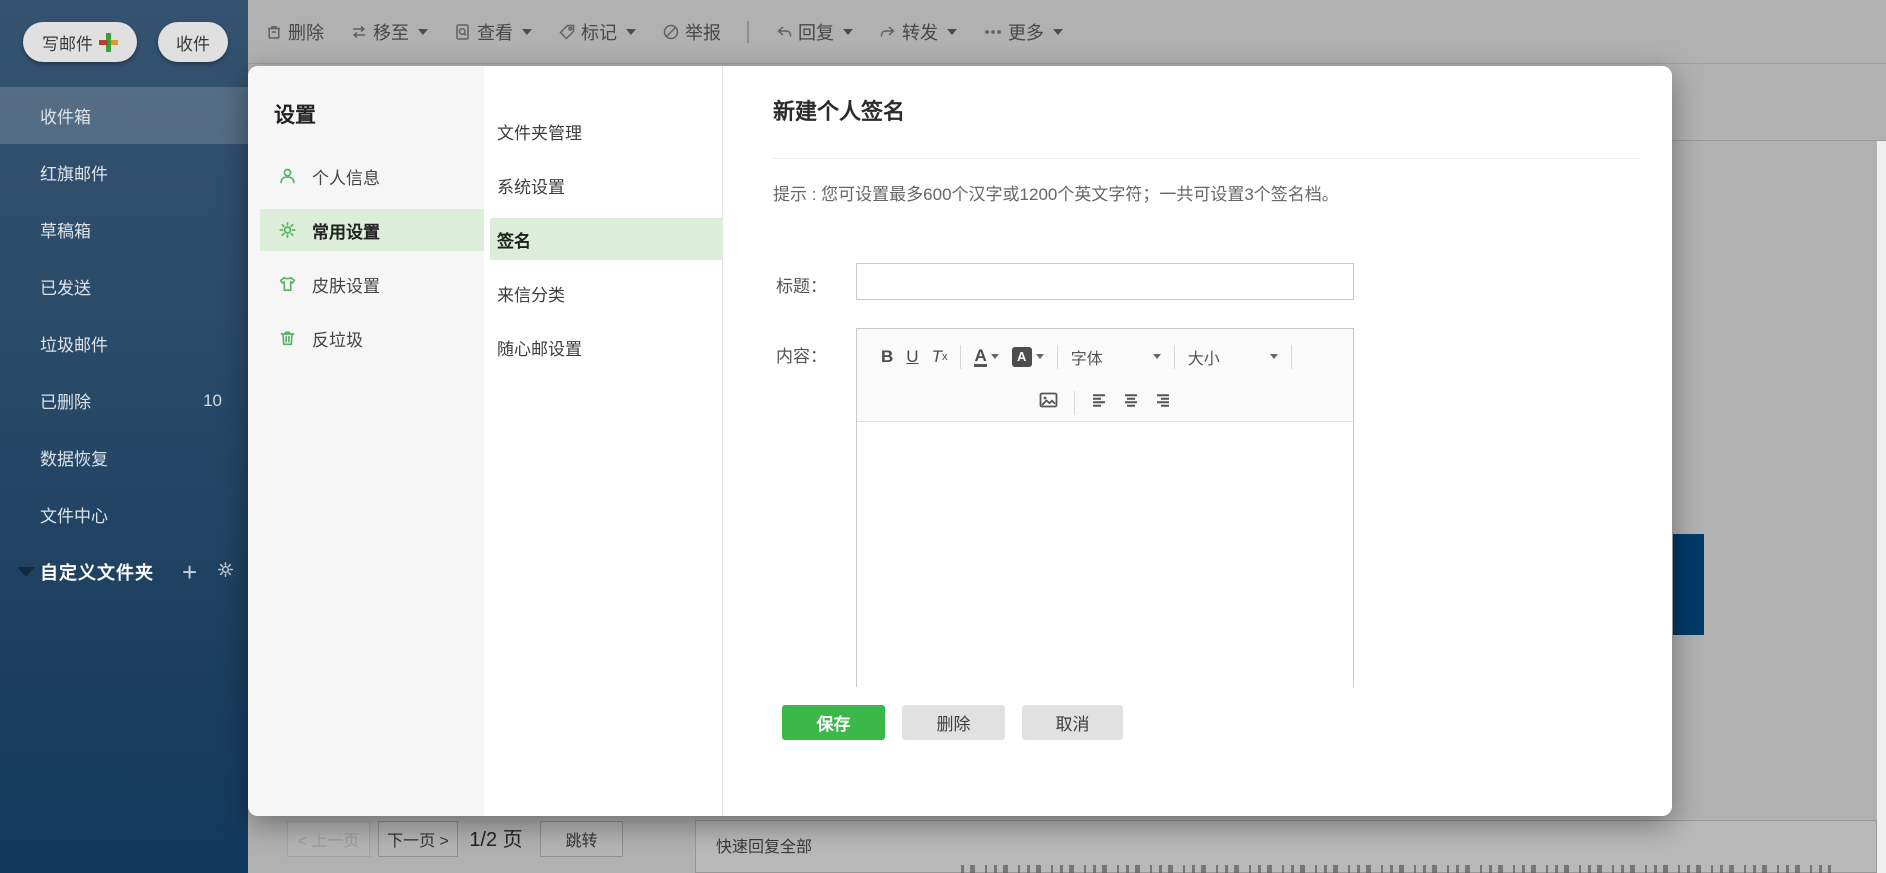 This screenshot has height=873, width=1886. I want to click on menu-item-anti-spam: 反垃圾, so click(366, 338).